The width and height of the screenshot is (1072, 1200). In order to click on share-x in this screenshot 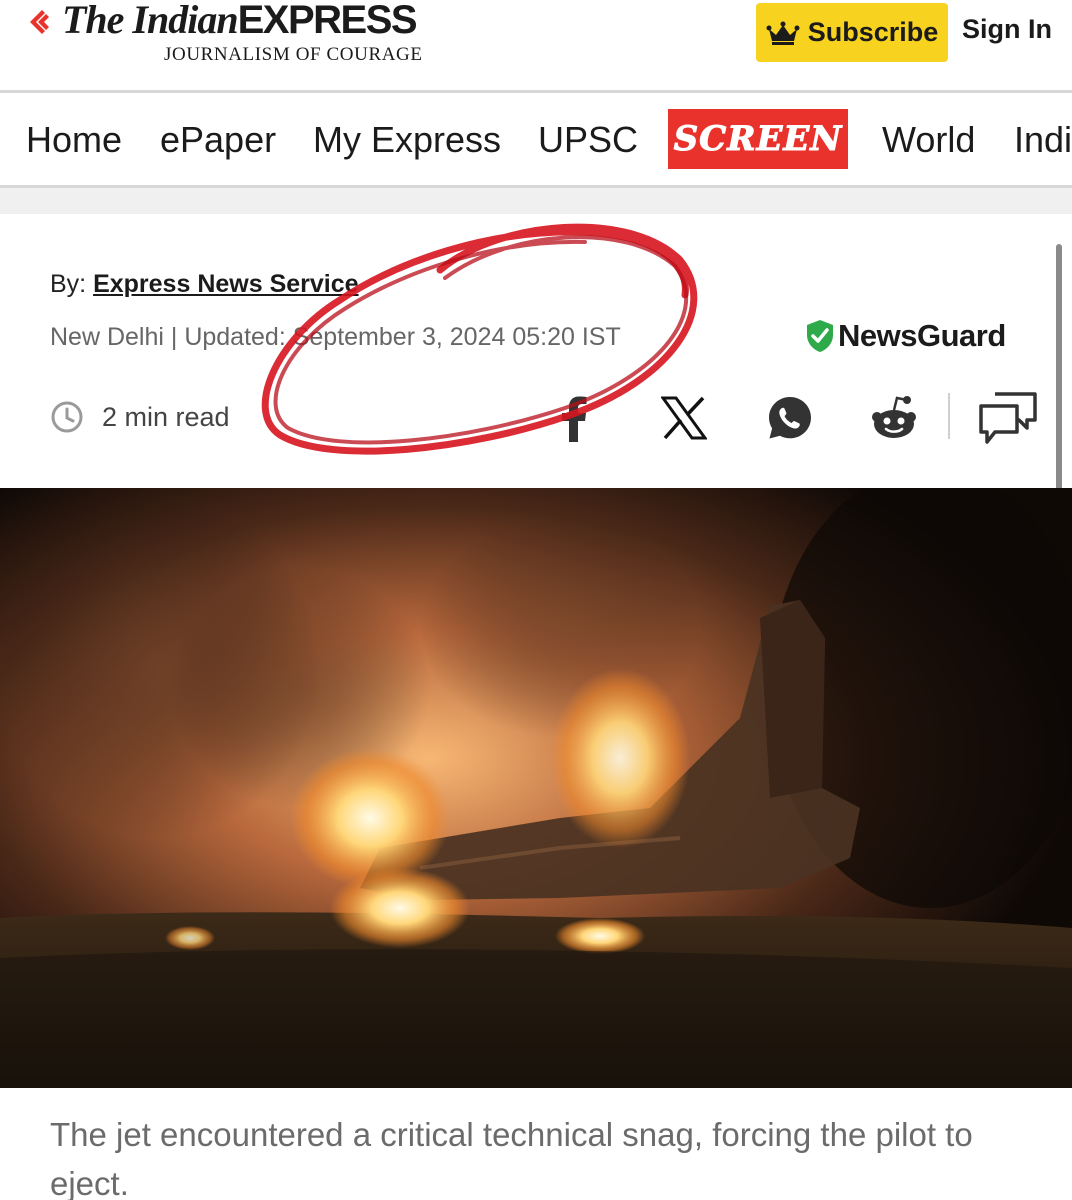, I will do `click(684, 418)`.